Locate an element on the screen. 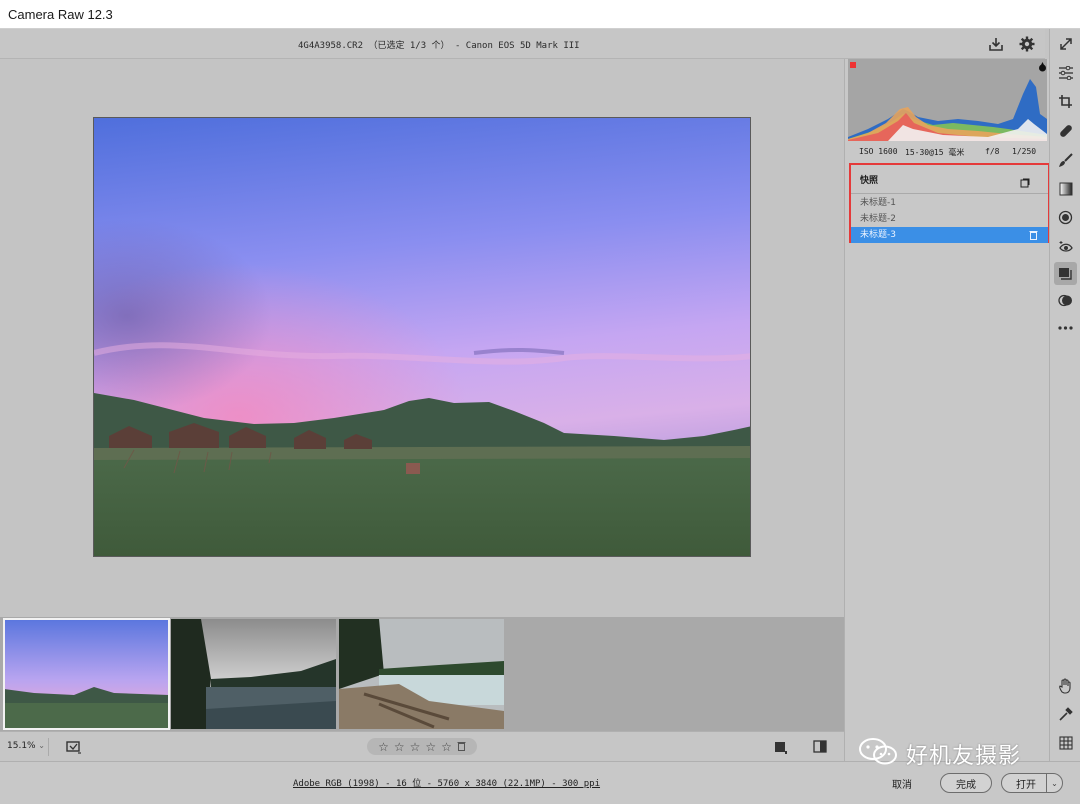 The image size is (1080, 804). snapshot-item: 未标题-2 is located at coordinates (949, 219).